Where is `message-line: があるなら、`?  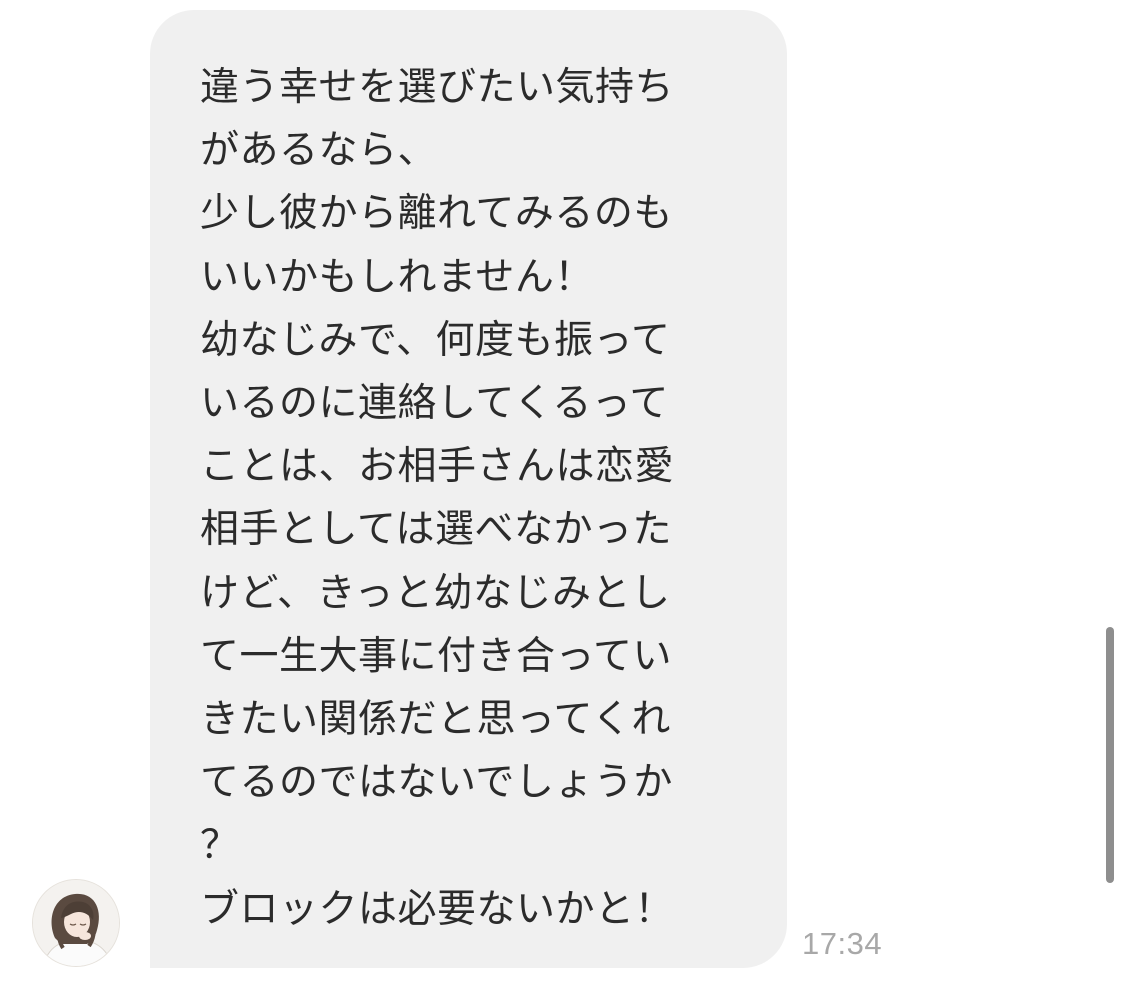
message-line: があるなら、 is located at coordinates (319, 151).